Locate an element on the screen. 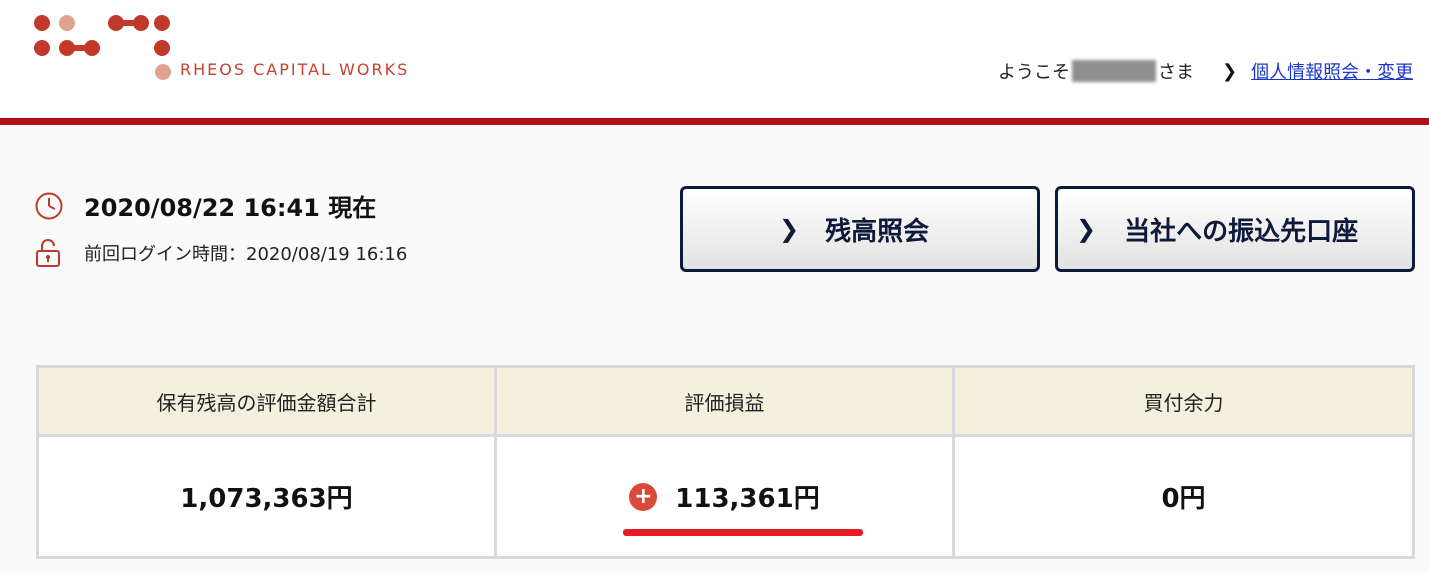 This screenshot has width=1429, height=573. value-total-valuation: 1,073,363円 is located at coordinates (268, 496).